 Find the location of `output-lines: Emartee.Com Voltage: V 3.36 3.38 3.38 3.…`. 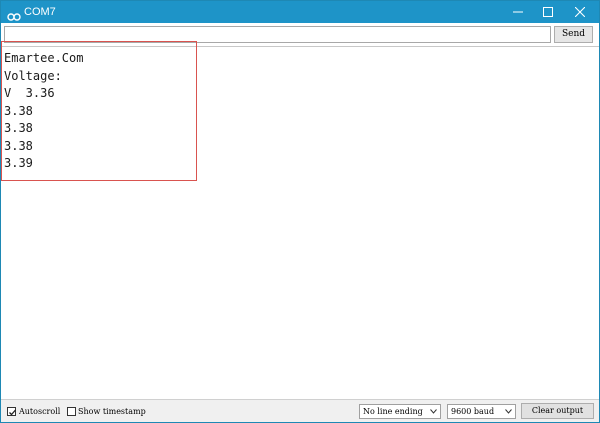

output-lines: Emartee.Com Voltage: V 3.36 3.38 3.38 3.… is located at coordinates (43, 111).